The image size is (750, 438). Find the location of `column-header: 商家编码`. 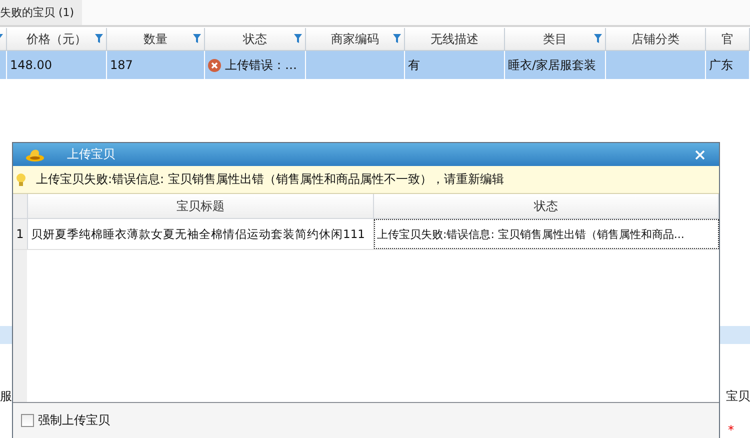

column-header: 商家编码 is located at coordinates (355, 39).